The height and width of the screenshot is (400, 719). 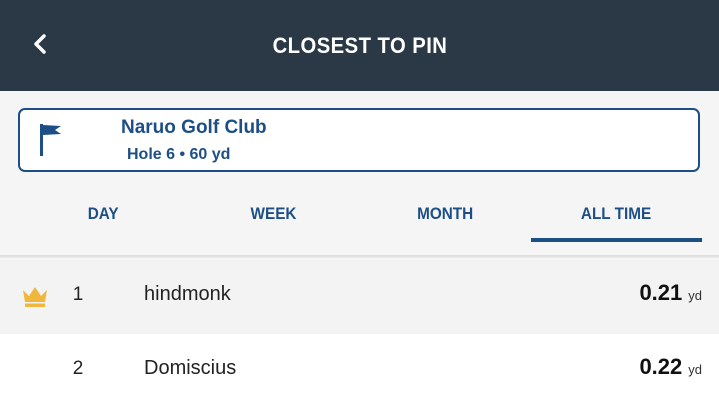 I want to click on distance: 0.21 yd, so click(x=670, y=293).